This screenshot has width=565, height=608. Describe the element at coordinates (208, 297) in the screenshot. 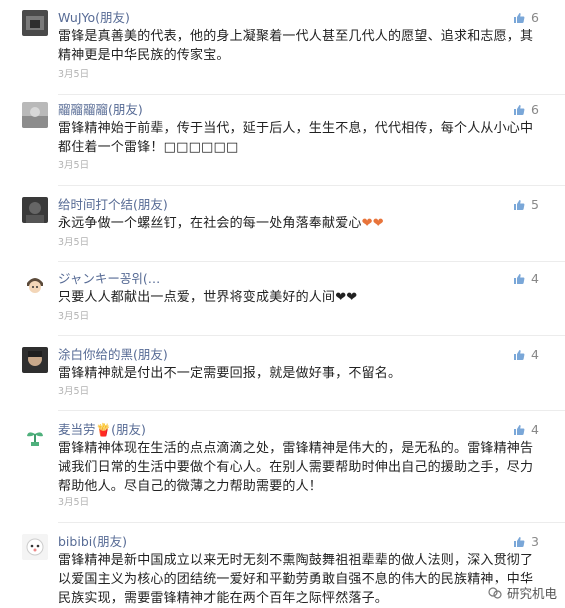

I see `comment-text: 只要人人都献出一点爱，世界将变成美好的人间❤❤` at that location.